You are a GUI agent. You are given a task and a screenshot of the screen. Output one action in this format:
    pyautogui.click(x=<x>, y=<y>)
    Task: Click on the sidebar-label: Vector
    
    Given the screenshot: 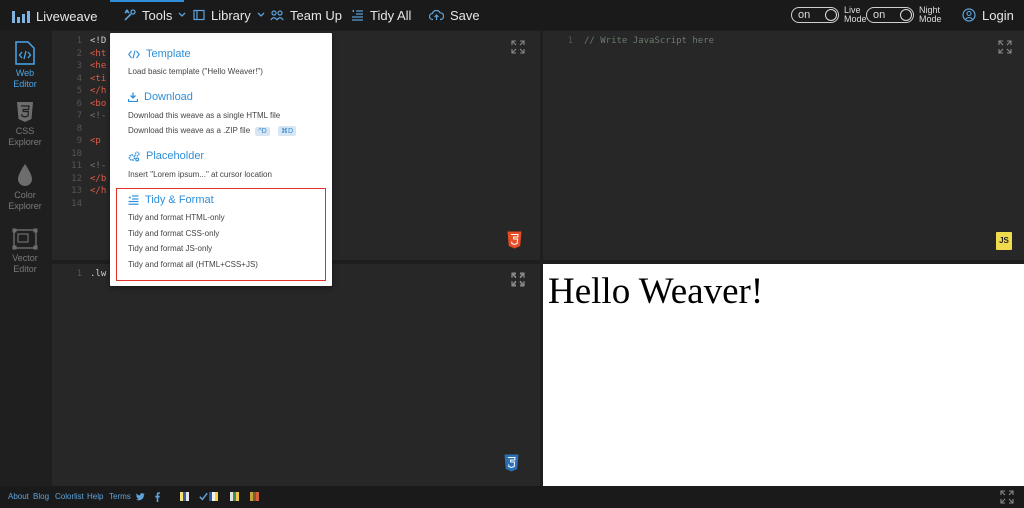 What is the action you would take?
    pyautogui.click(x=25, y=258)
    